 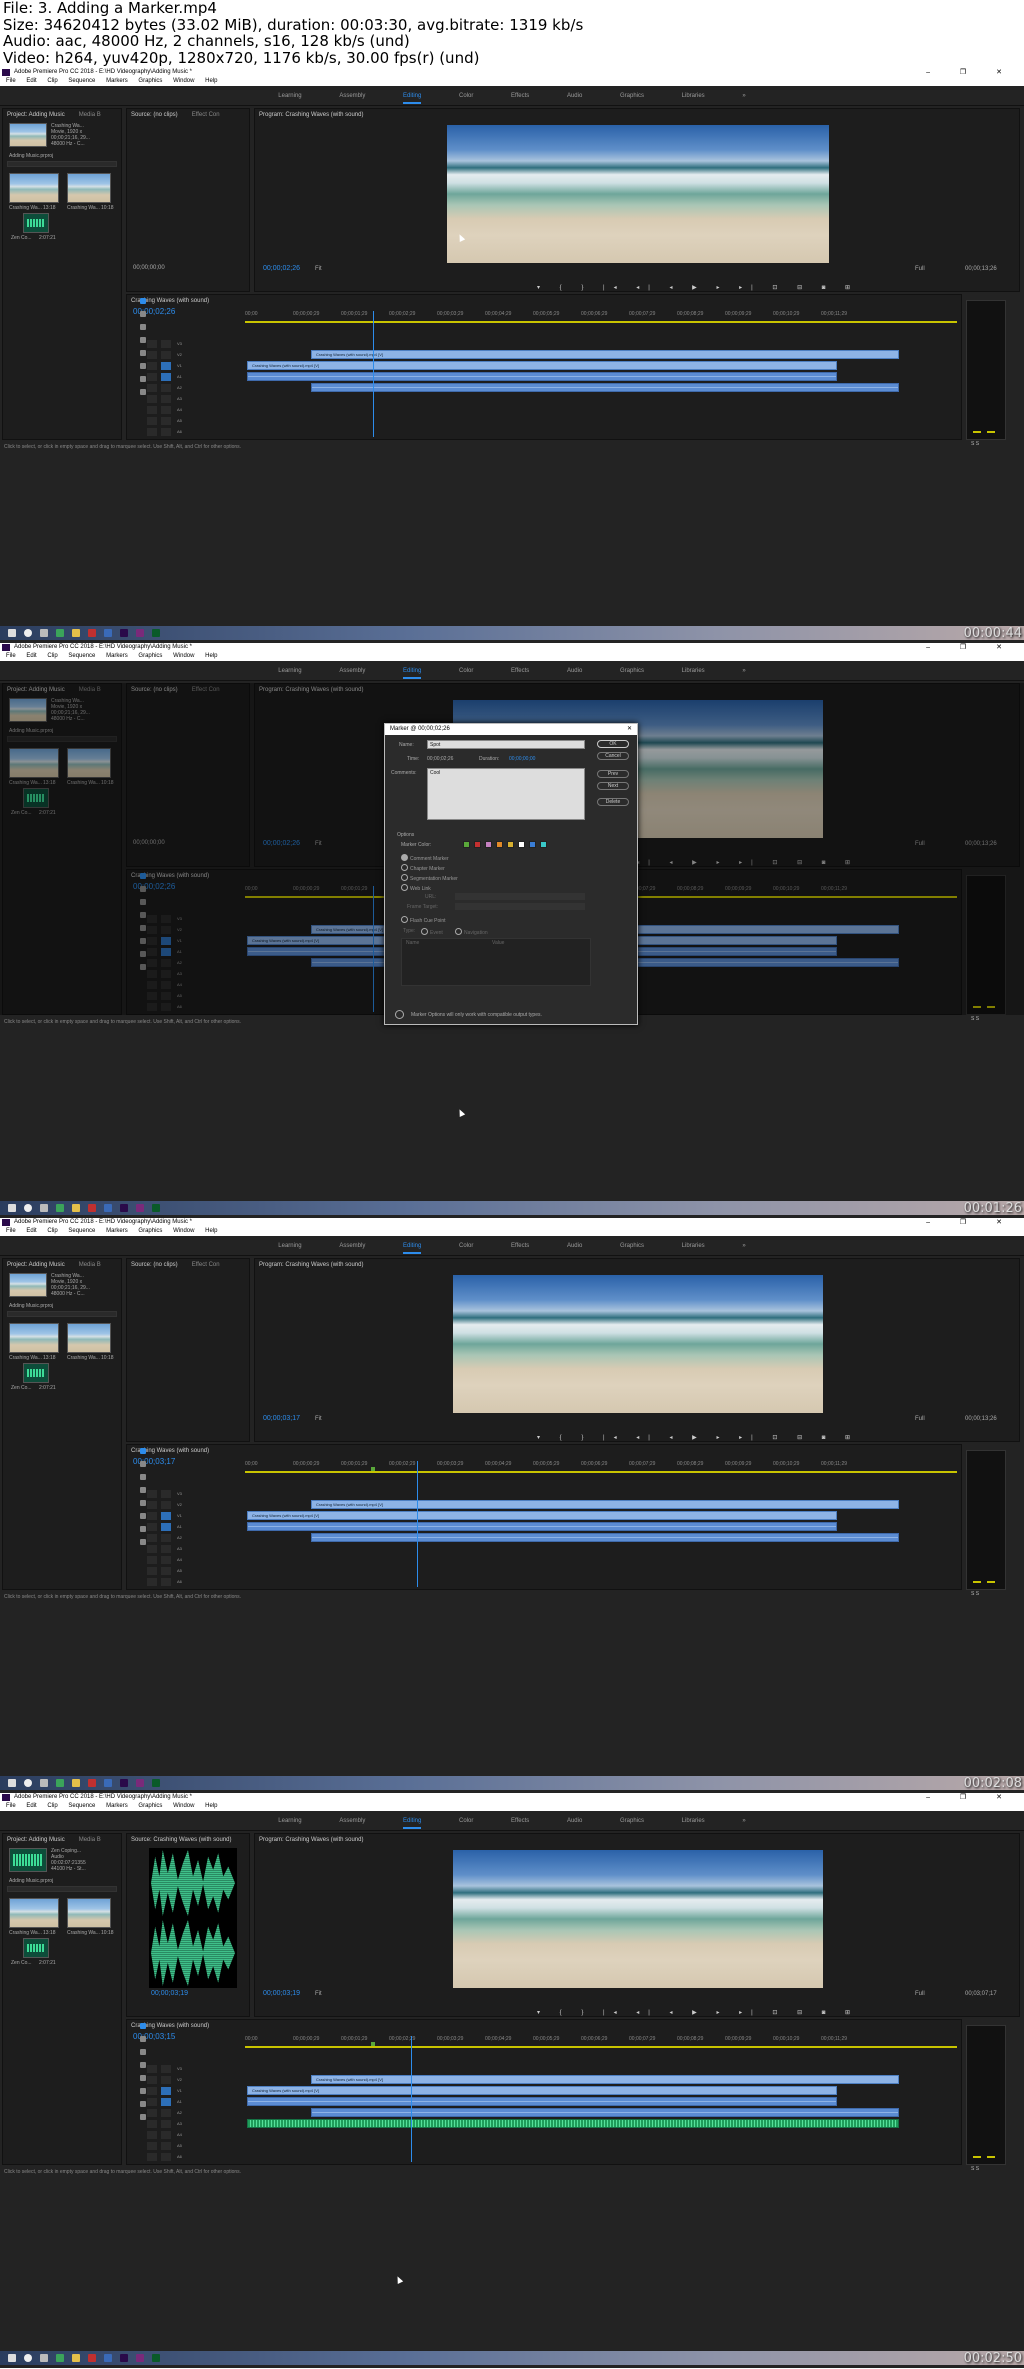 What do you see at coordinates (108, 2358) in the screenshot?
I see `steam-icon` at bounding box center [108, 2358].